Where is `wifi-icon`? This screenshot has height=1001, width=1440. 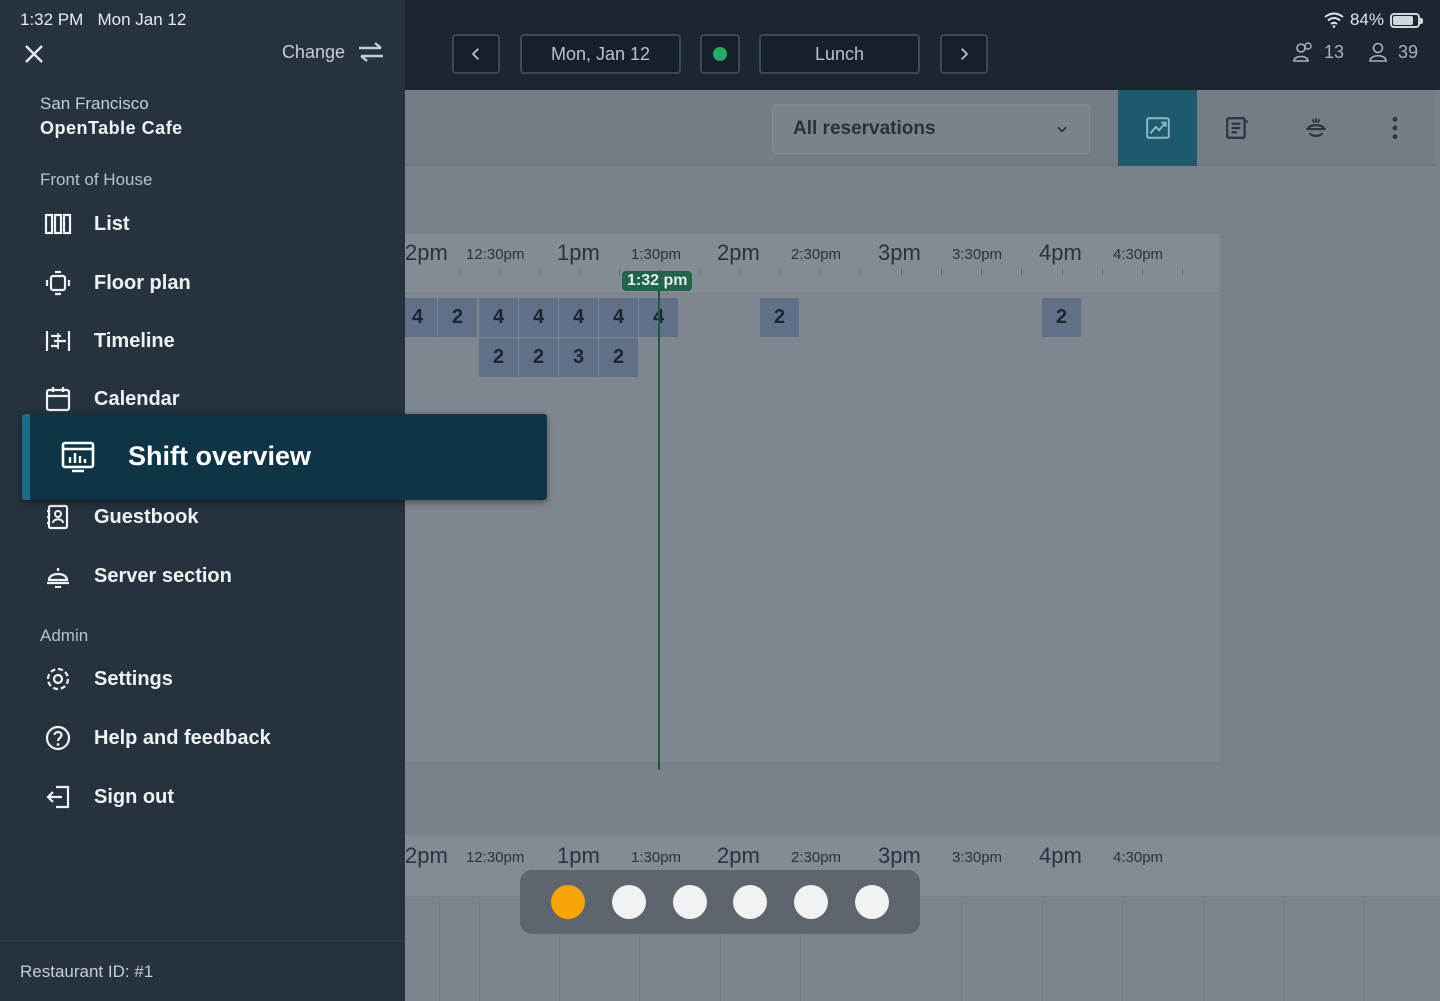
wifi-icon is located at coordinates (1334, 20).